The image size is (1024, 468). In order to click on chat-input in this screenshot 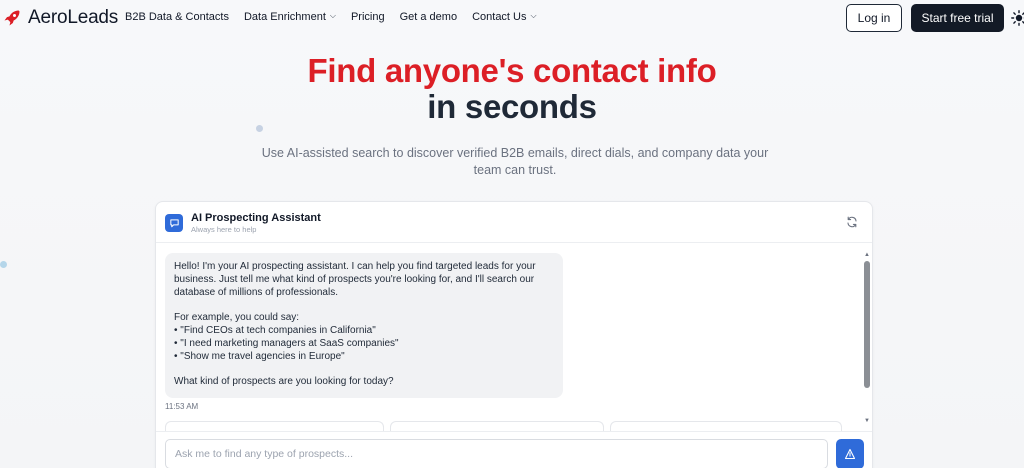, I will do `click(496, 453)`.